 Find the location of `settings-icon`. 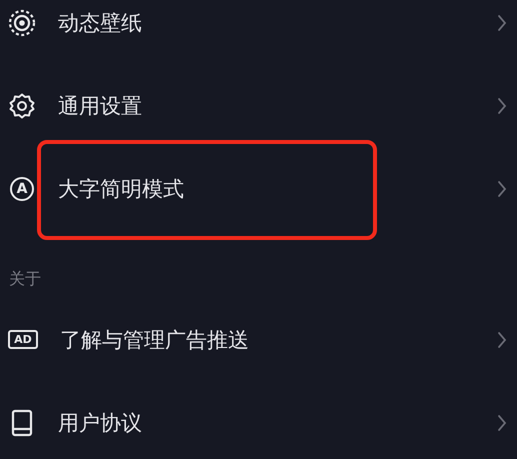

settings-icon is located at coordinates (22, 106).